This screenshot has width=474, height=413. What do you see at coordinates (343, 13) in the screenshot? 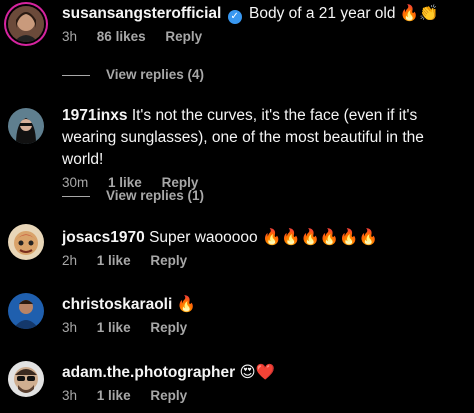
I see `comment-text: Body of a 21 year old 🔥👏` at bounding box center [343, 13].